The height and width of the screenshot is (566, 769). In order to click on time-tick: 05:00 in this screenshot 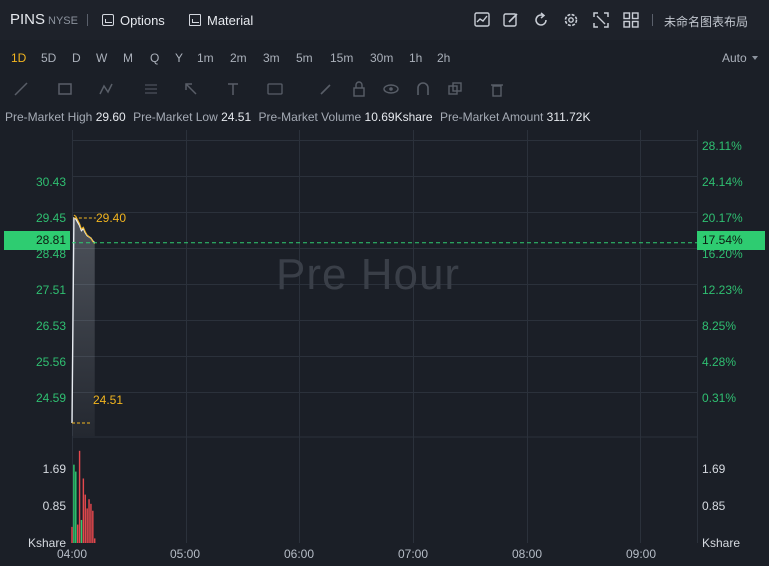, I will do `click(185, 554)`.